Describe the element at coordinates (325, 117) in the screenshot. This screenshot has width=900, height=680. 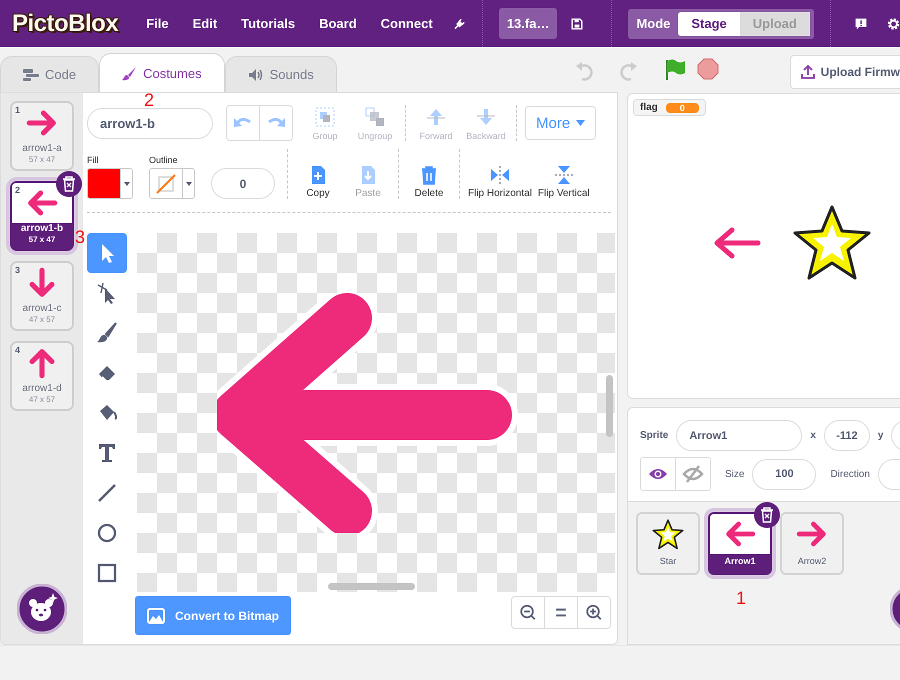
I see `group-icon` at that location.